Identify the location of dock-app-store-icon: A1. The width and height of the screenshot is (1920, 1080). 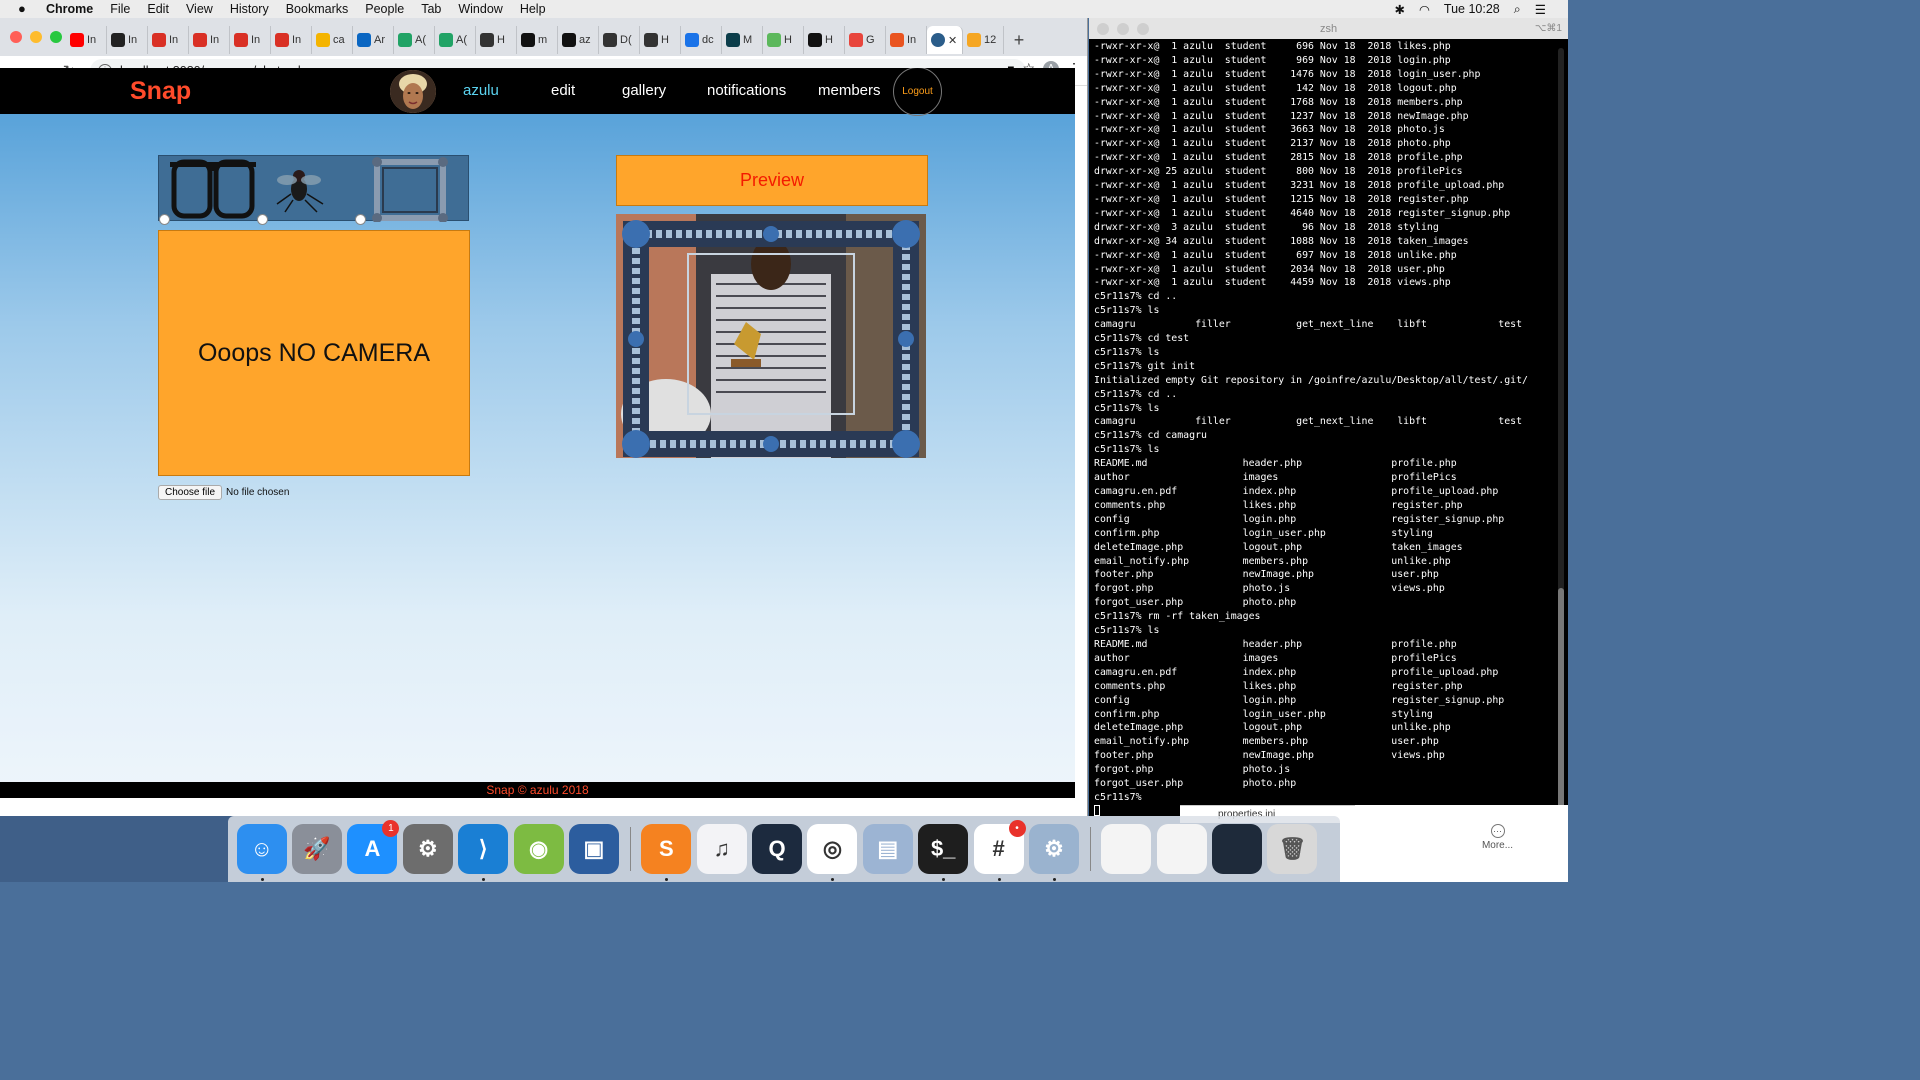
(373, 847).